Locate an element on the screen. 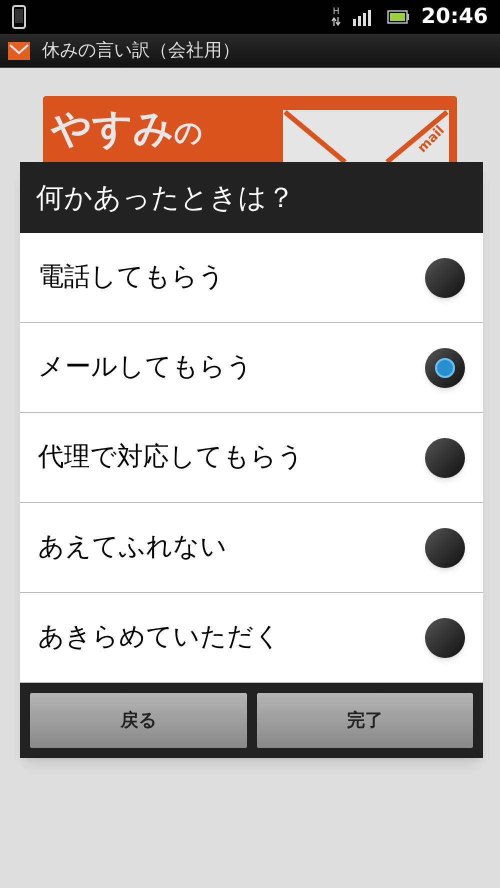 This screenshot has height=888, width=500. phone-icon is located at coordinates (19, 17).